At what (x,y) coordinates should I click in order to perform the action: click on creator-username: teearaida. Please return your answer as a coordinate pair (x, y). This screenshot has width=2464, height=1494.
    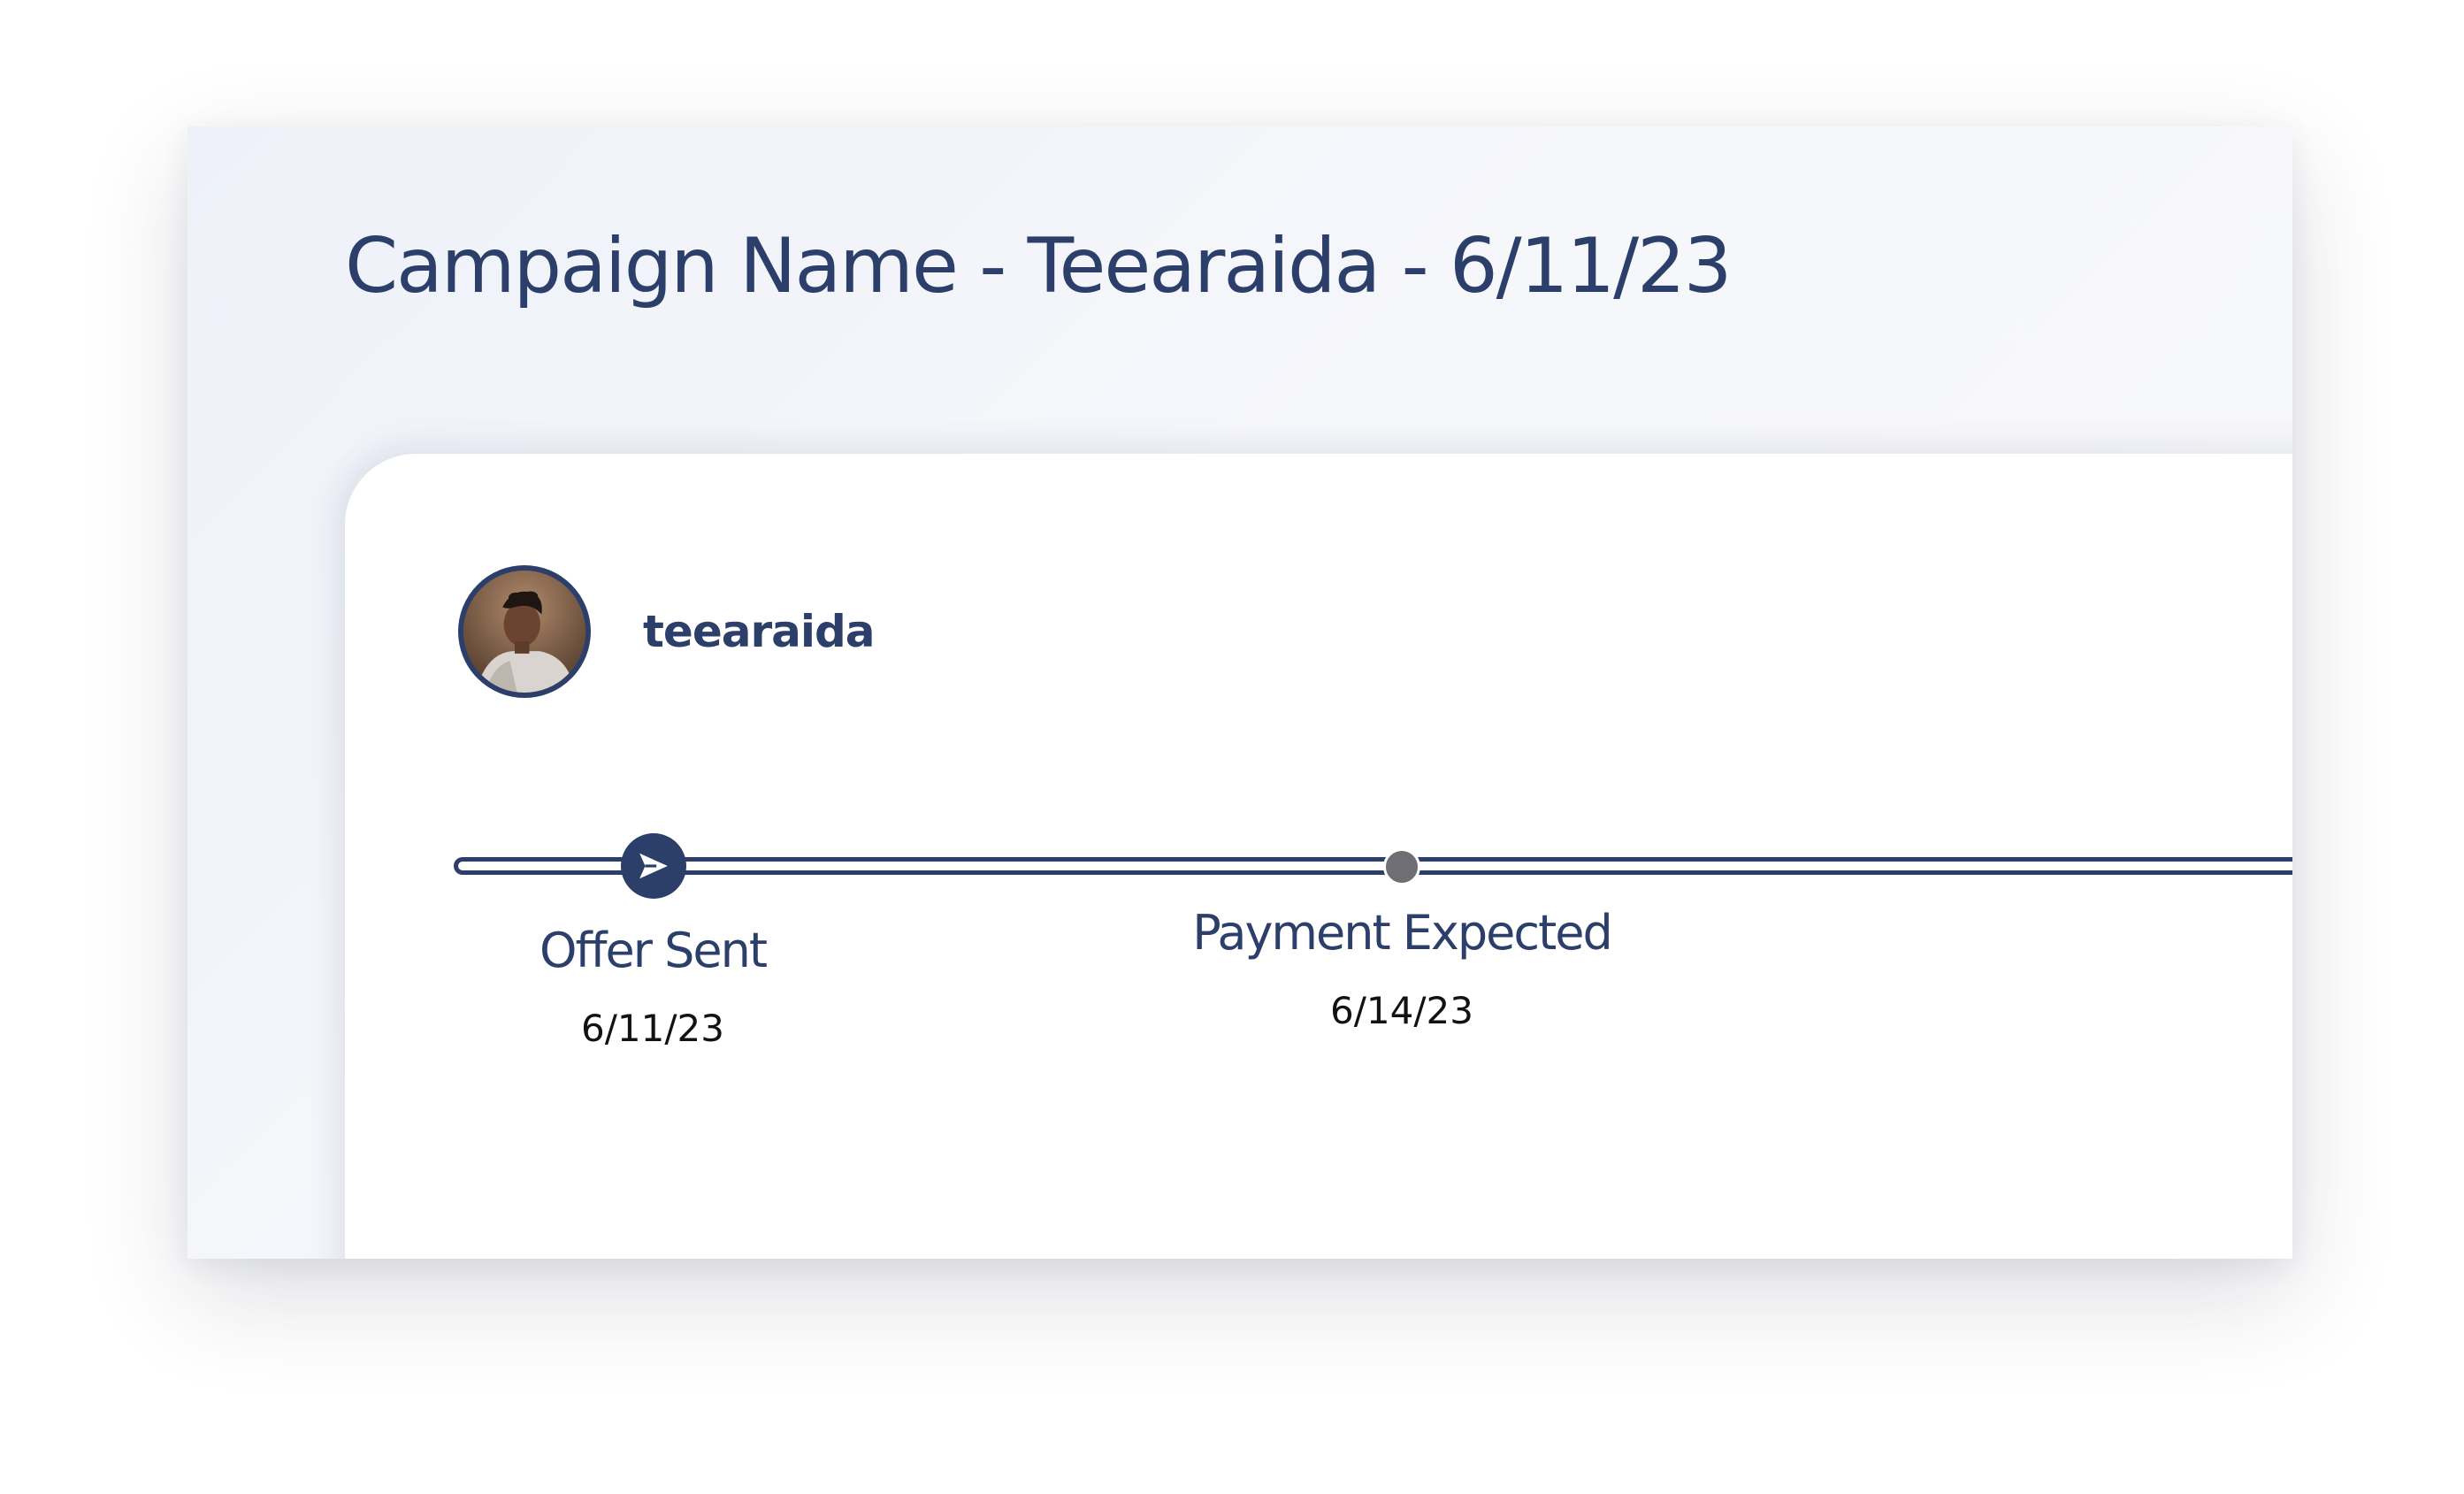
    Looking at the image, I should click on (759, 631).